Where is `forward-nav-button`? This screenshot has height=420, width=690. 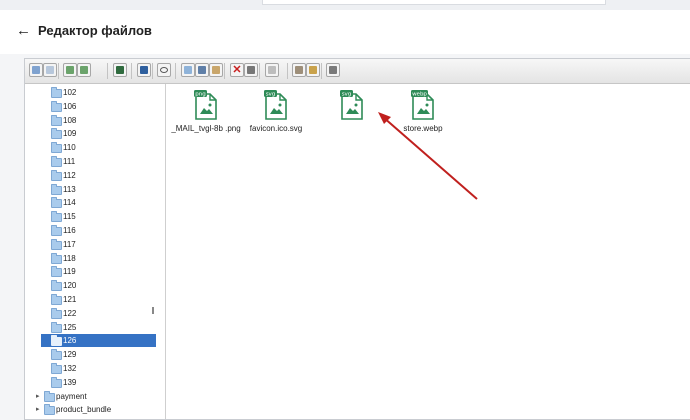 forward-nav-button is located at coordinates (50, 70).